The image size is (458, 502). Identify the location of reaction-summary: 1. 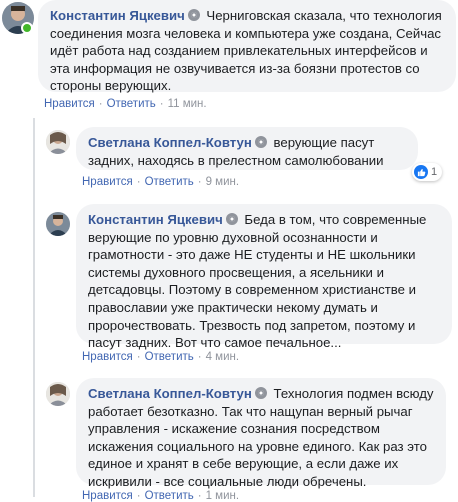
(427, 172).